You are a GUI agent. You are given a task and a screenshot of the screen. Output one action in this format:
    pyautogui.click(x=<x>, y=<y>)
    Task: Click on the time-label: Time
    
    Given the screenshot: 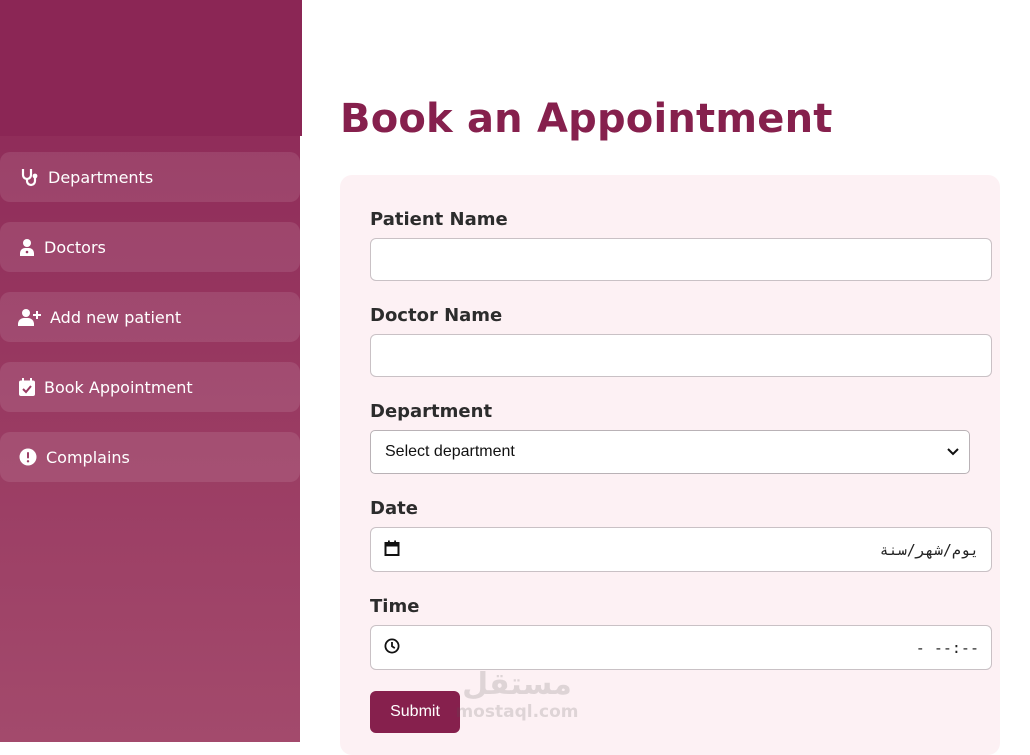 What is the action you would take?
    pyautogui.click(x=395, y=606)
    